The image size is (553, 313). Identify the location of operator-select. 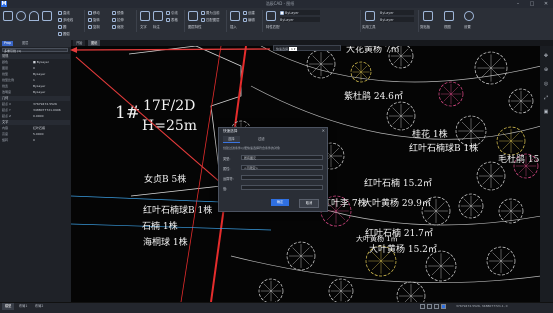
(282, 177).